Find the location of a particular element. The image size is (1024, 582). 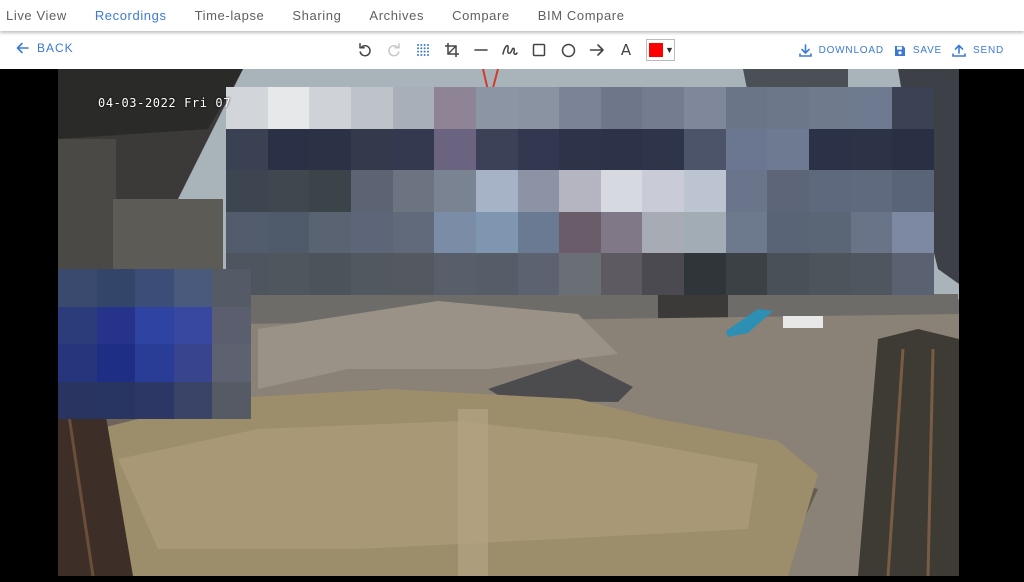

crop-icon is located at coordinates (452, 50).